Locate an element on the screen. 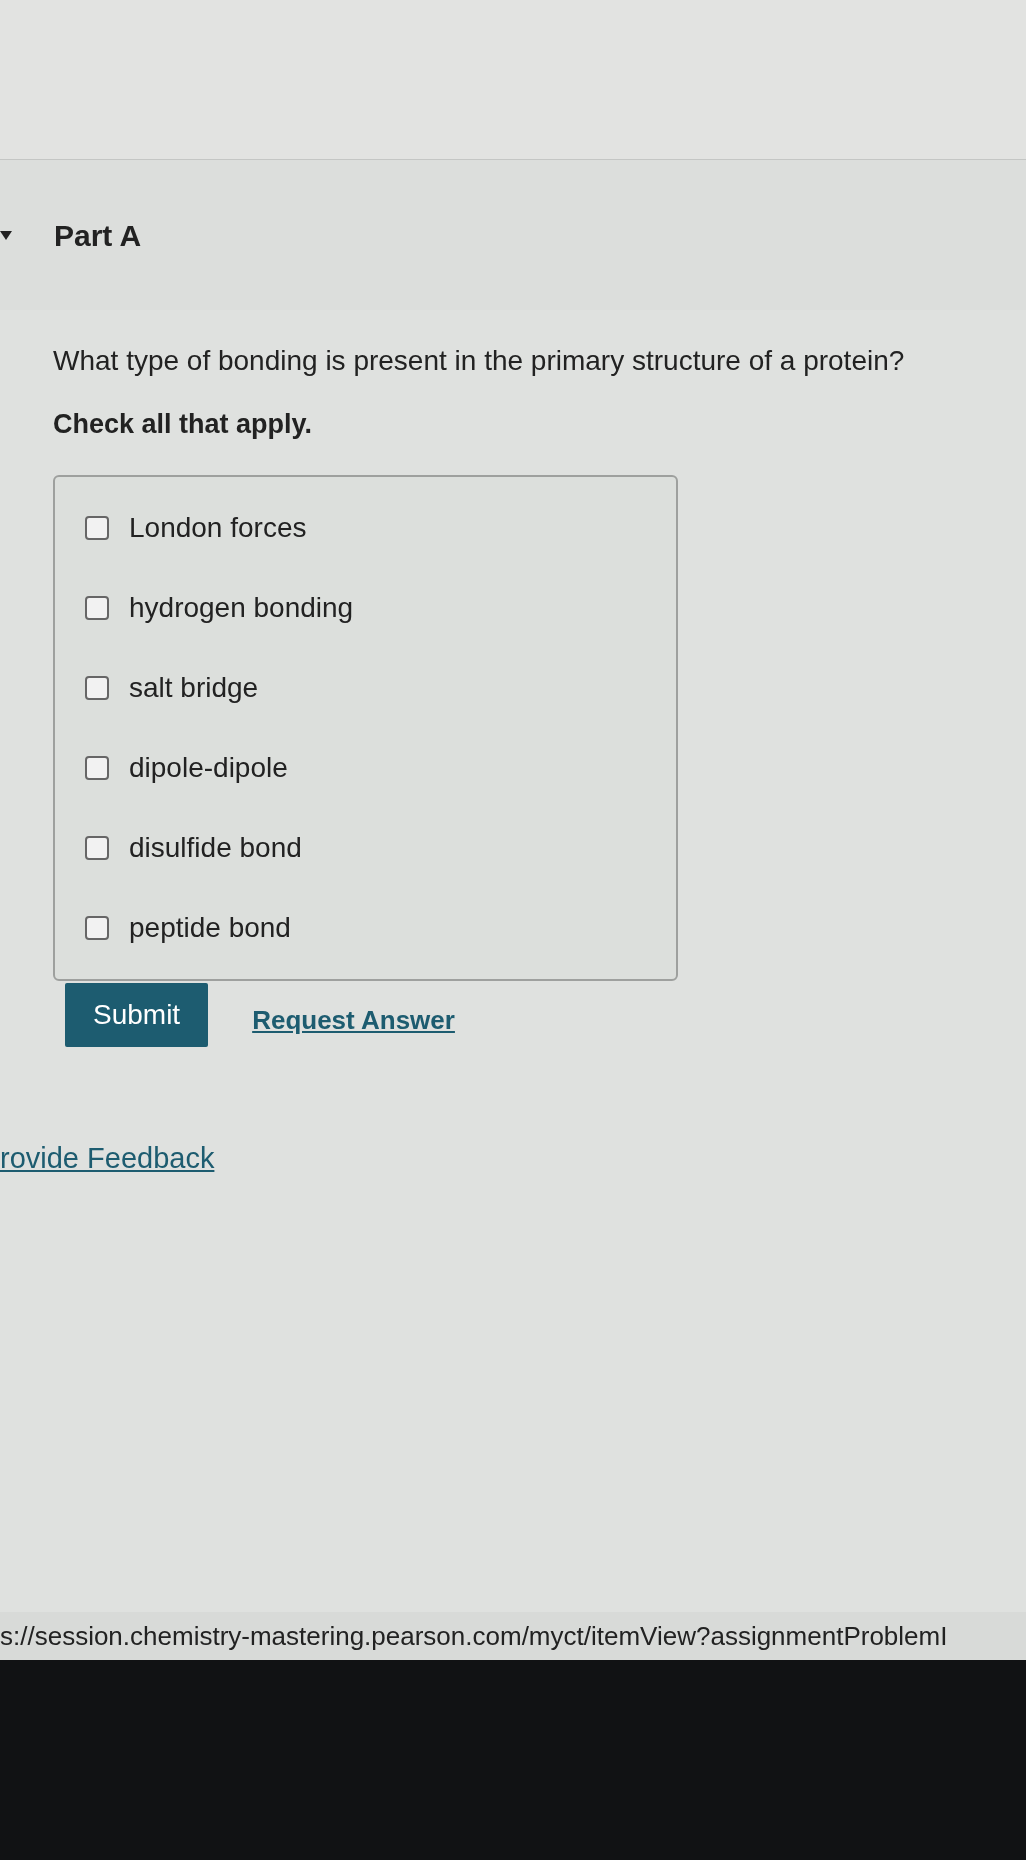  option-label: disulfide bond is located at coordinates (215, 847).